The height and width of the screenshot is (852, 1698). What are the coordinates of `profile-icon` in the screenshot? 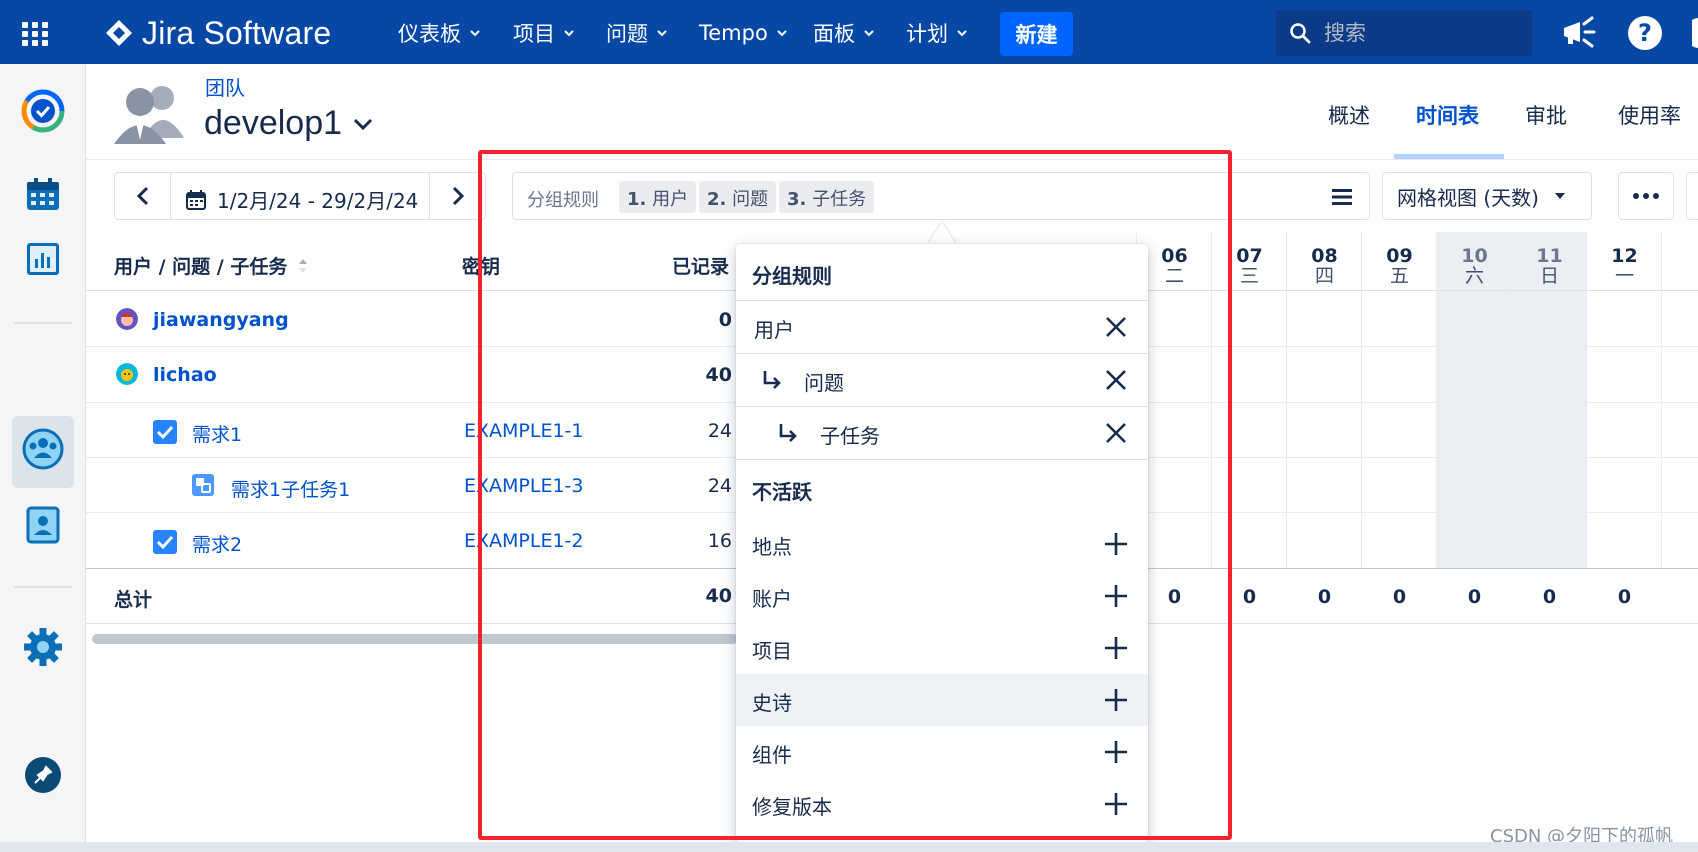 It's located at (1692, 33).